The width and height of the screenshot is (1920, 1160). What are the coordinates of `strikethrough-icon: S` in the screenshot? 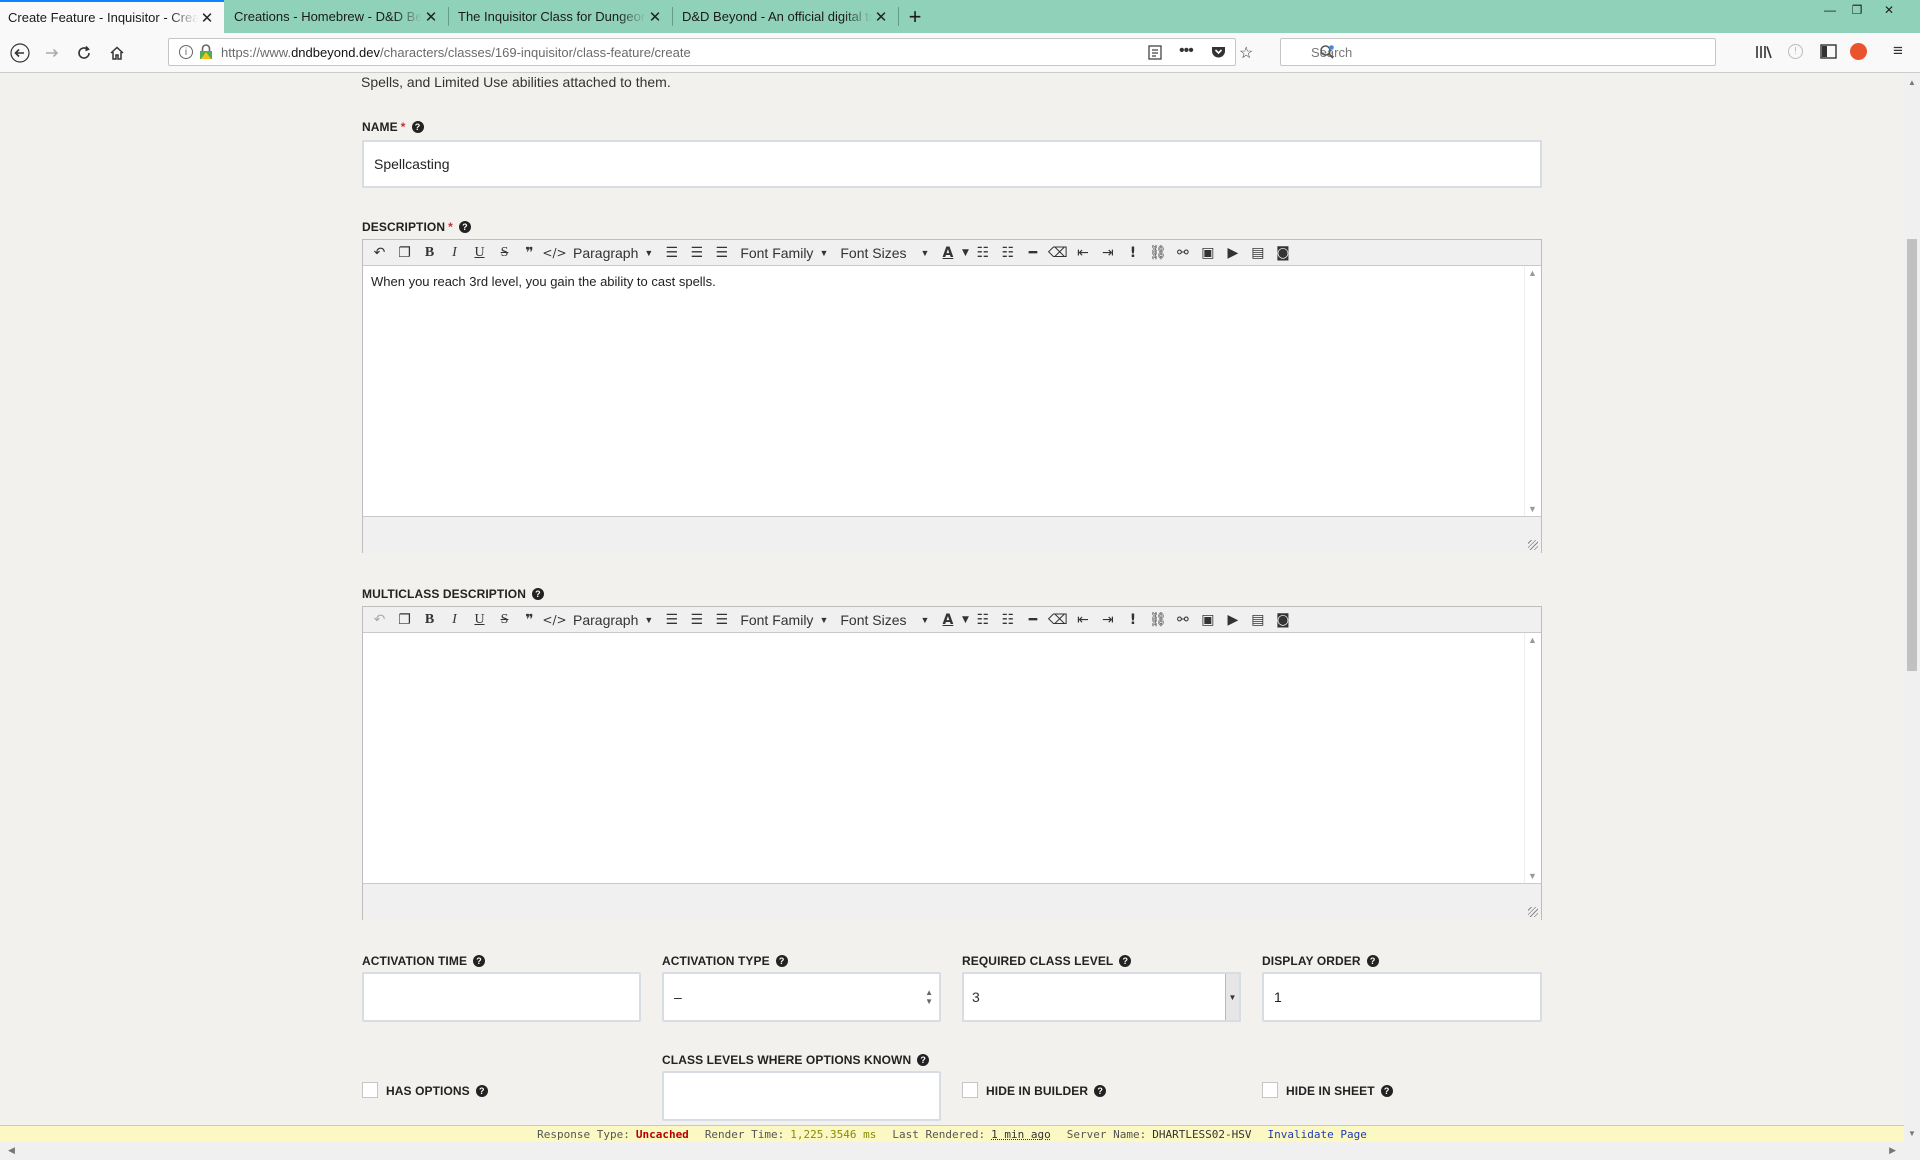 It's located at (504, 620).